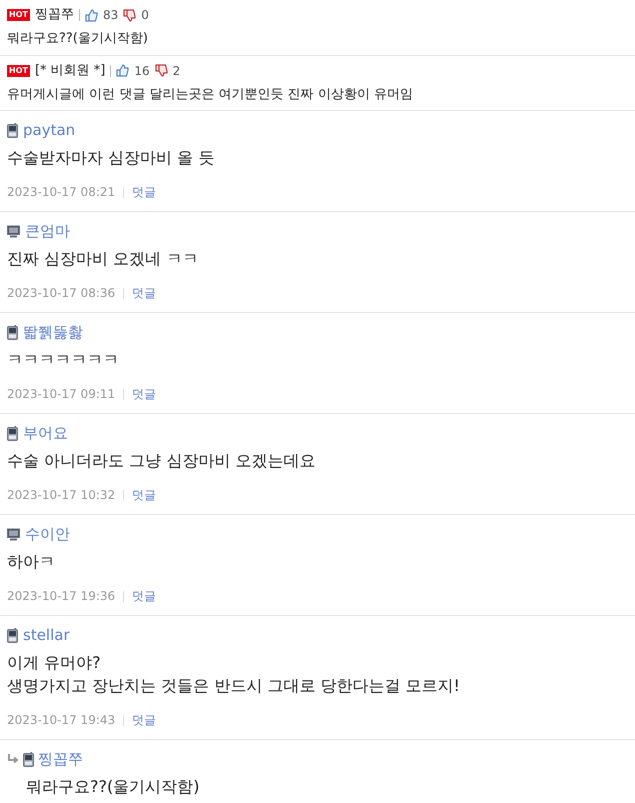 The height and width of the screenshot is (803, 635). Describe the element at coordinates (13, 759) in the screenshot. I see `reply-arrow-icon` at that location.